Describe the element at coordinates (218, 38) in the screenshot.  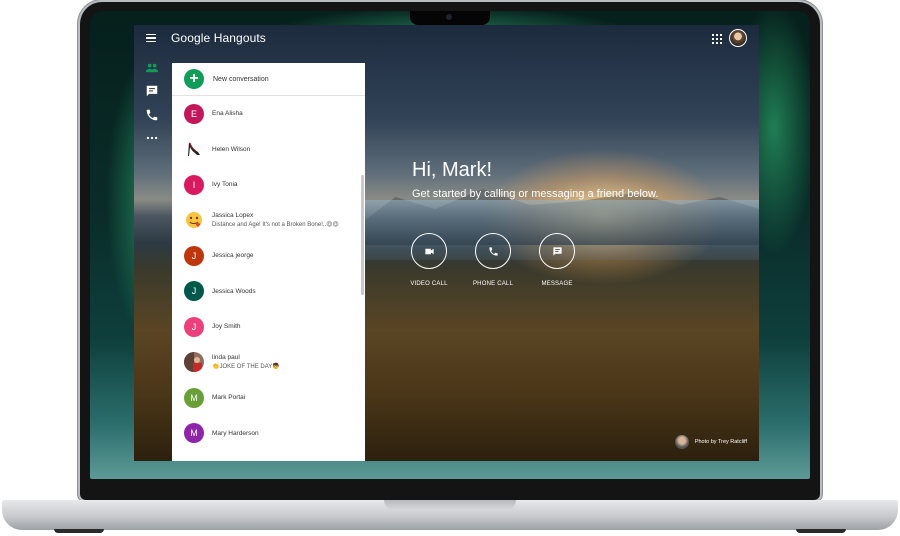
I see `app-brand: Google Hangouts` at that location.